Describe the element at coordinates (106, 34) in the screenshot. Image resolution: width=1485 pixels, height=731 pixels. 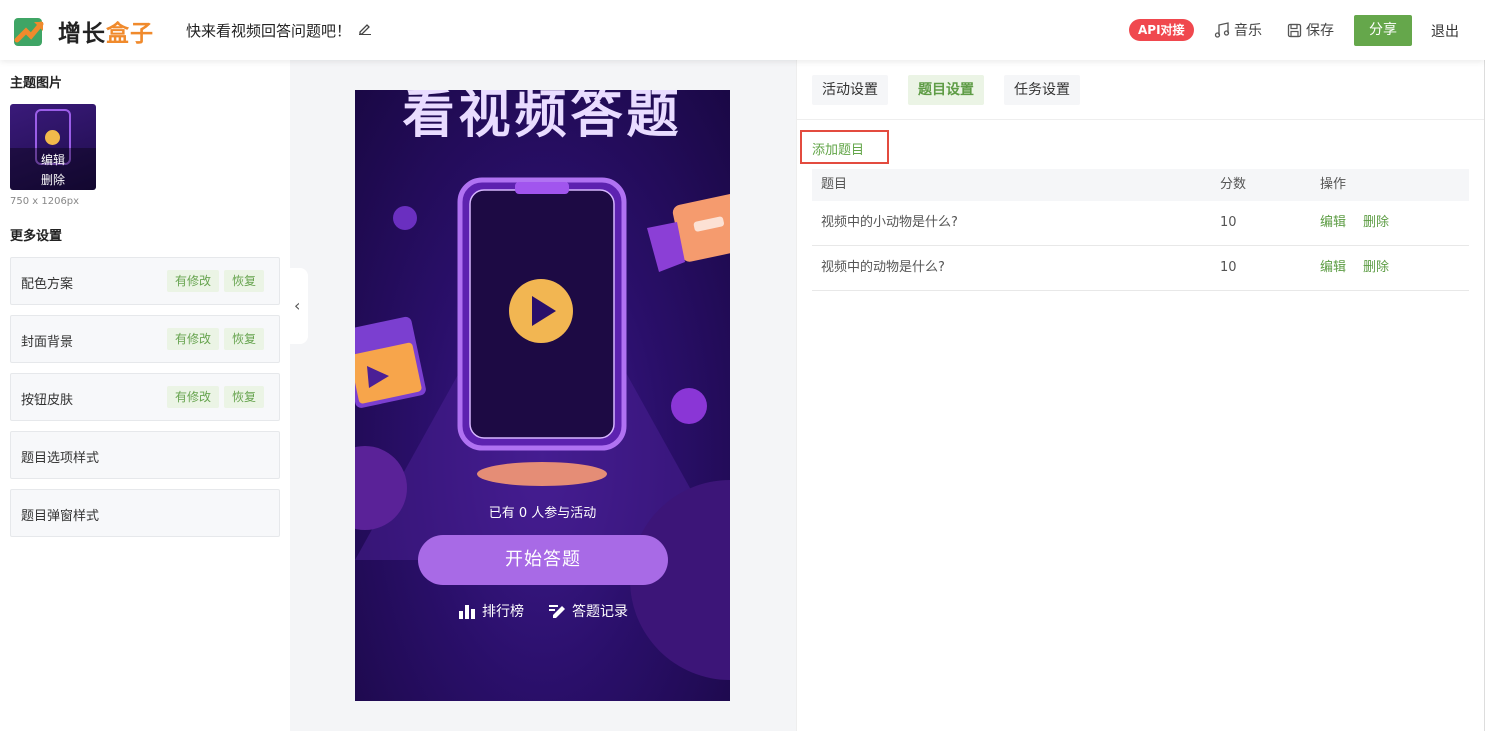
I see `brand-name: 增长盒子` at that location.